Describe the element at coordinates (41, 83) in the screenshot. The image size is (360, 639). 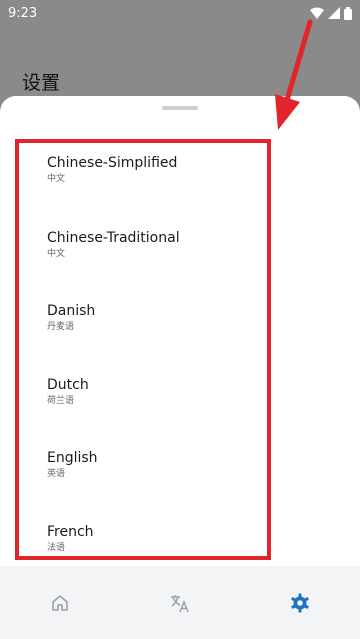
I see `page-title: 设置` at that location.